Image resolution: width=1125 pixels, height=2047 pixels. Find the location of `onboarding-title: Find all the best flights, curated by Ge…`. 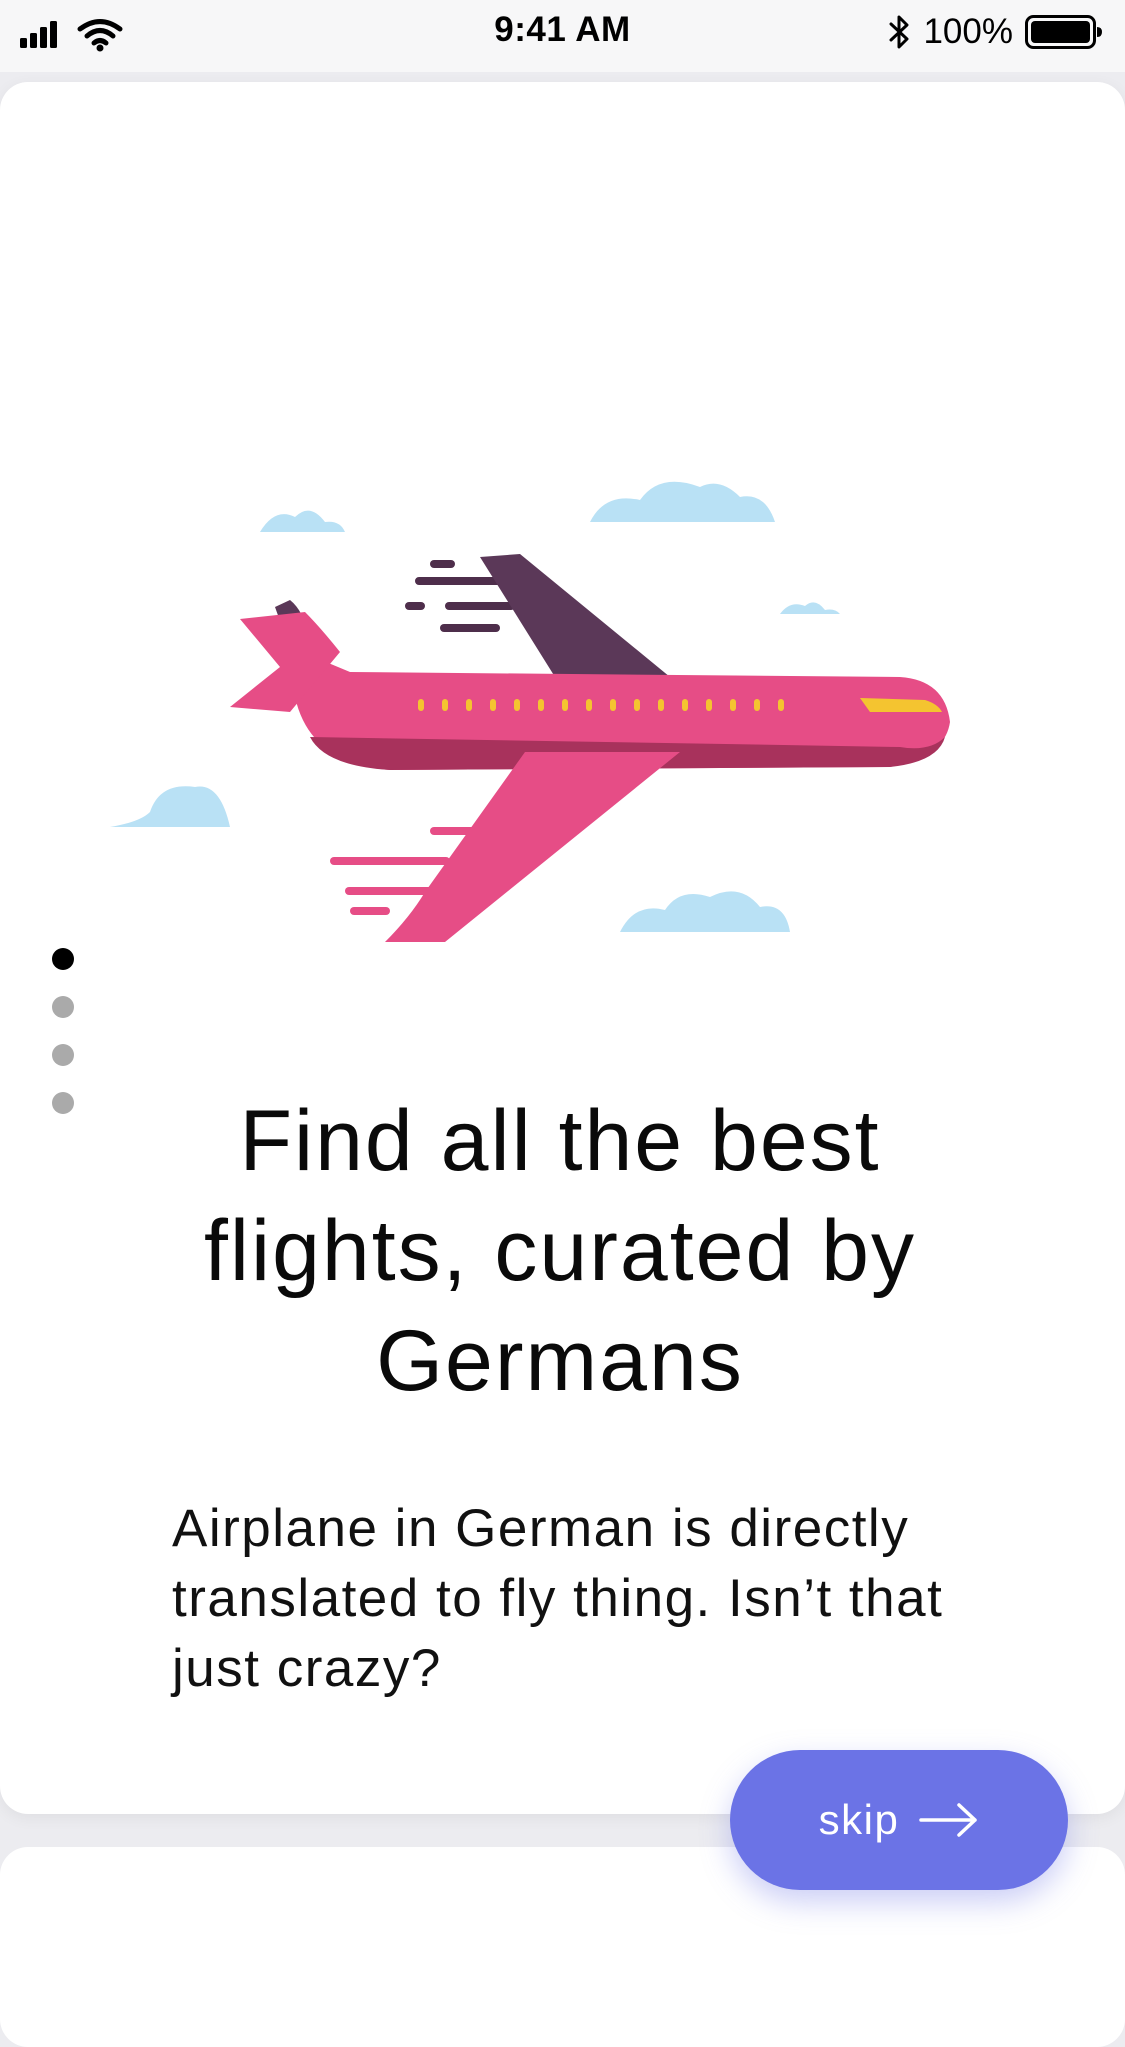

onboarding-title: Find all the best flights, curated by Ge… is located at coordinates (560, 1251).